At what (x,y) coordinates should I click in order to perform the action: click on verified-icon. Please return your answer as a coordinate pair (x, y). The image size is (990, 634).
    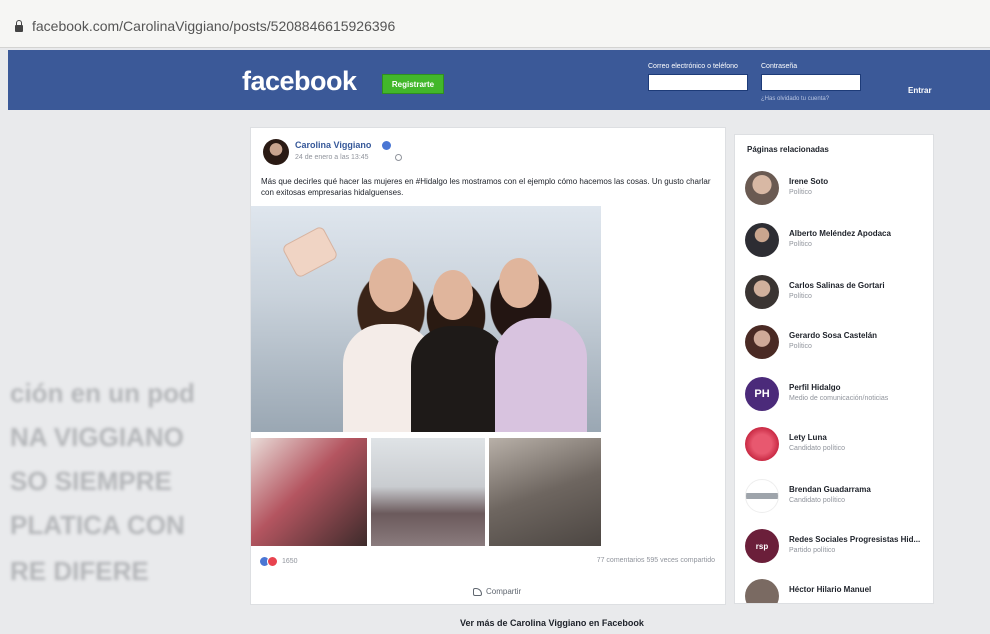
    Looking at the image, I should click on (386, 145).